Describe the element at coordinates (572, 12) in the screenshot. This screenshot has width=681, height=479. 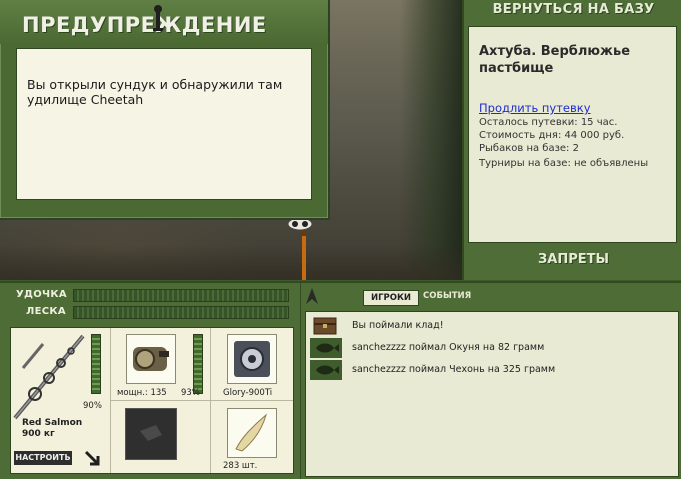
I see `return-to-base-button: ВЕРНУТЬСЯ НА БАЗУ` at that location.